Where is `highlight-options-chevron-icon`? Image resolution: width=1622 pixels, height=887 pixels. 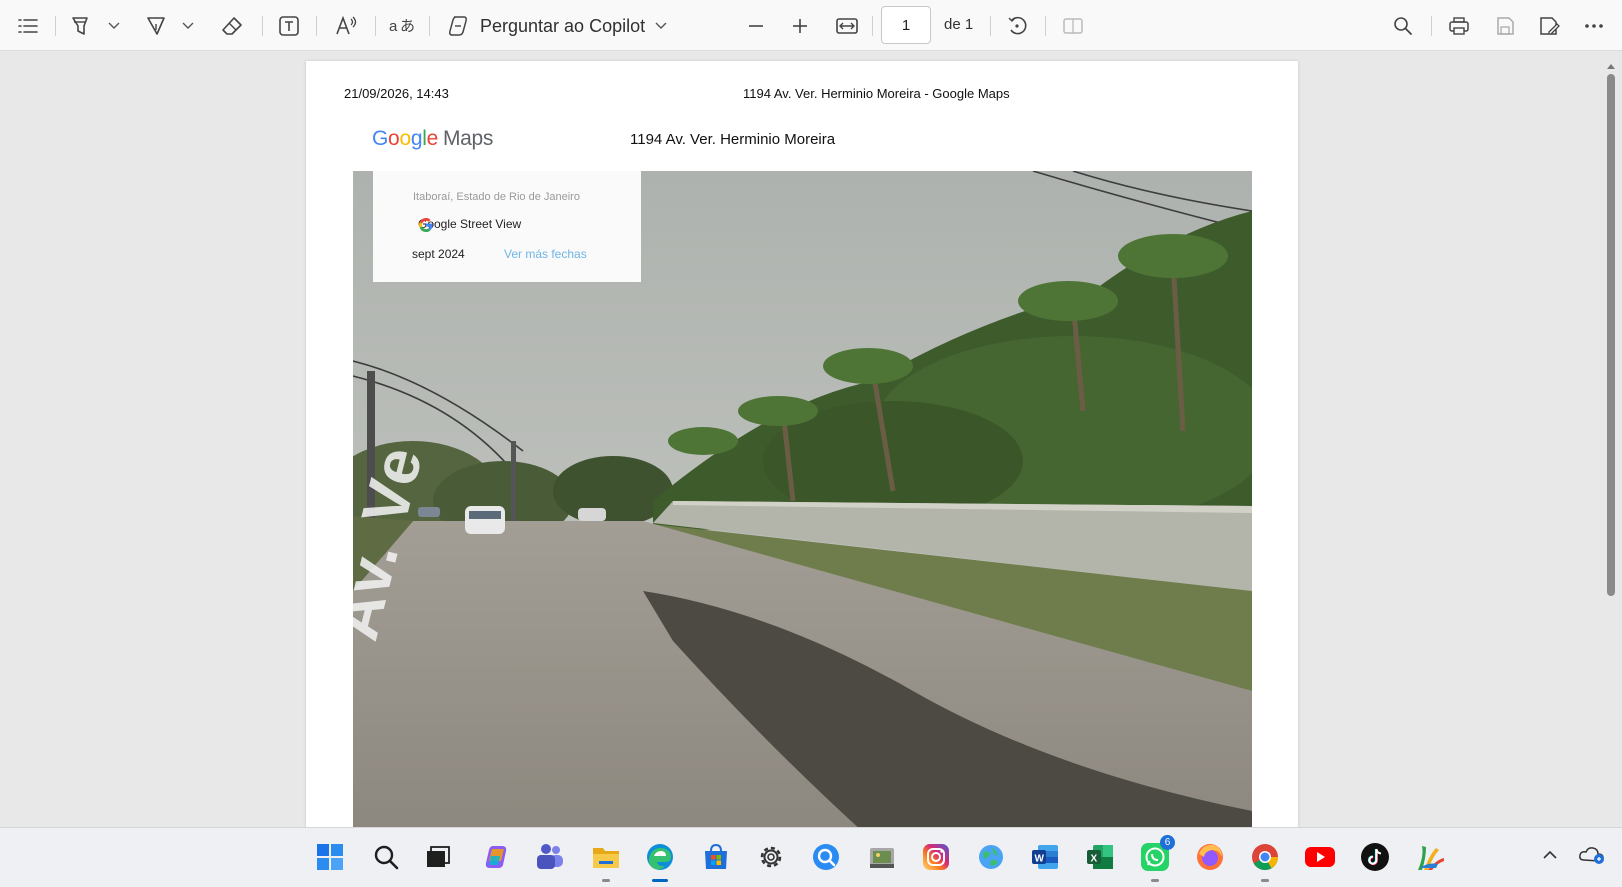 highlight-options-chevron-icon is located at coordinates (114, 26).